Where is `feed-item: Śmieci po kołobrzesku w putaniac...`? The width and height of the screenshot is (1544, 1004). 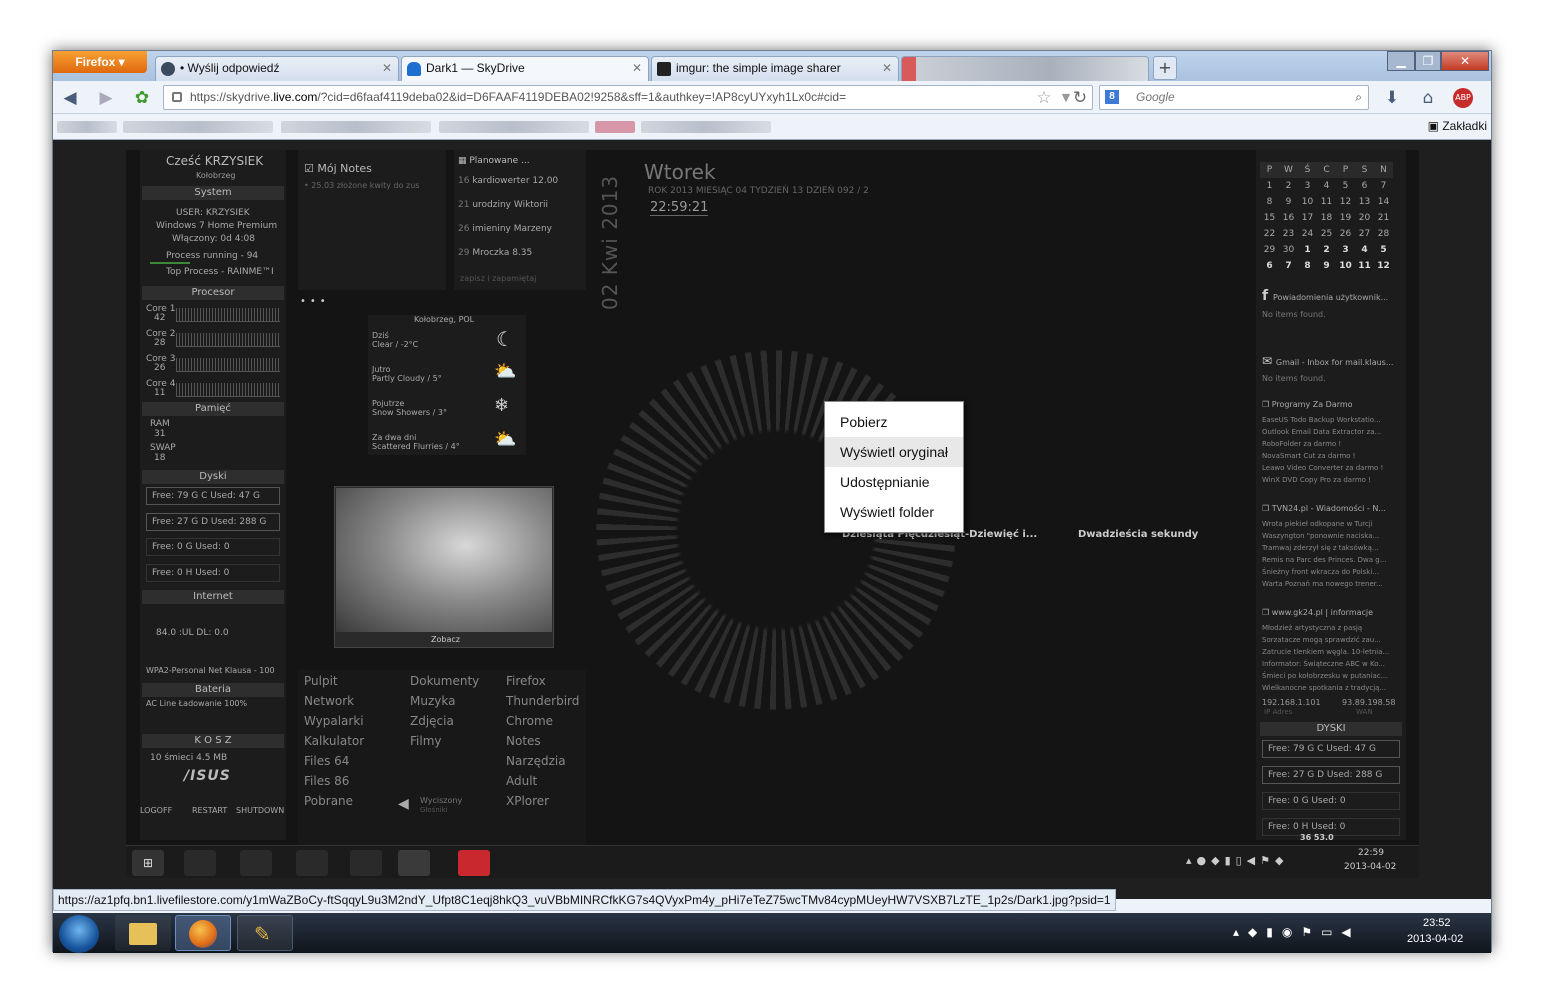 feed-item: Śmieci po kołobrzesku w putaniac... is located at coordinates (1324, 676).